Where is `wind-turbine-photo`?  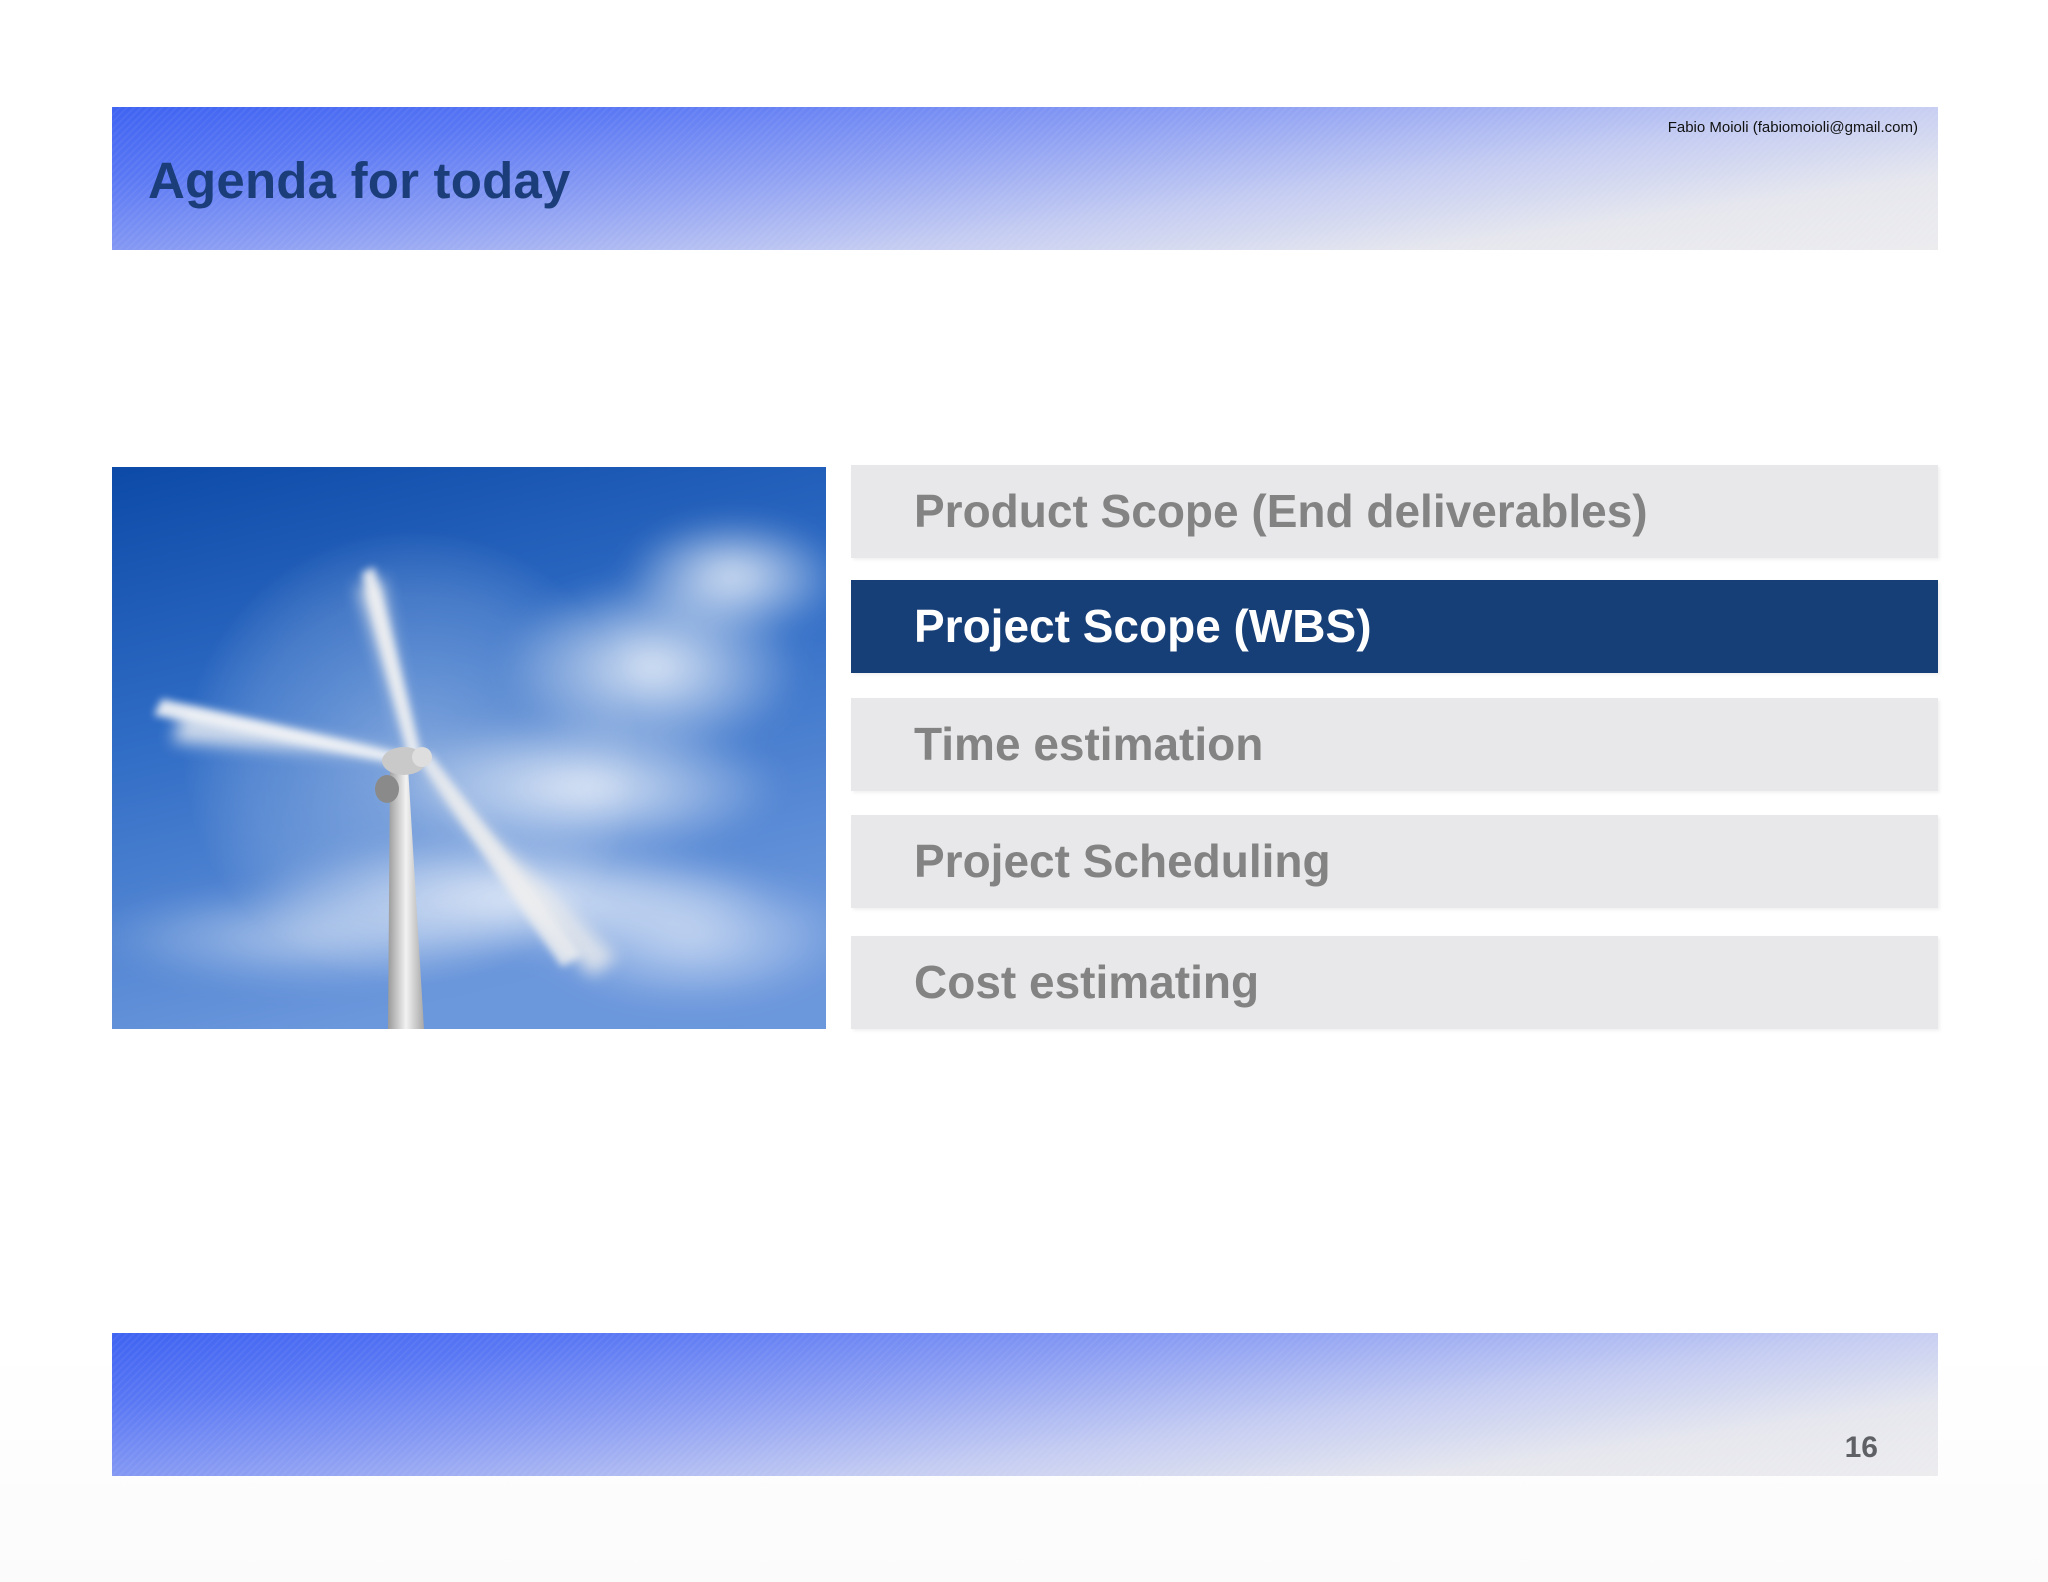
wind-turbine-photo is located at coordinates (469, 748).